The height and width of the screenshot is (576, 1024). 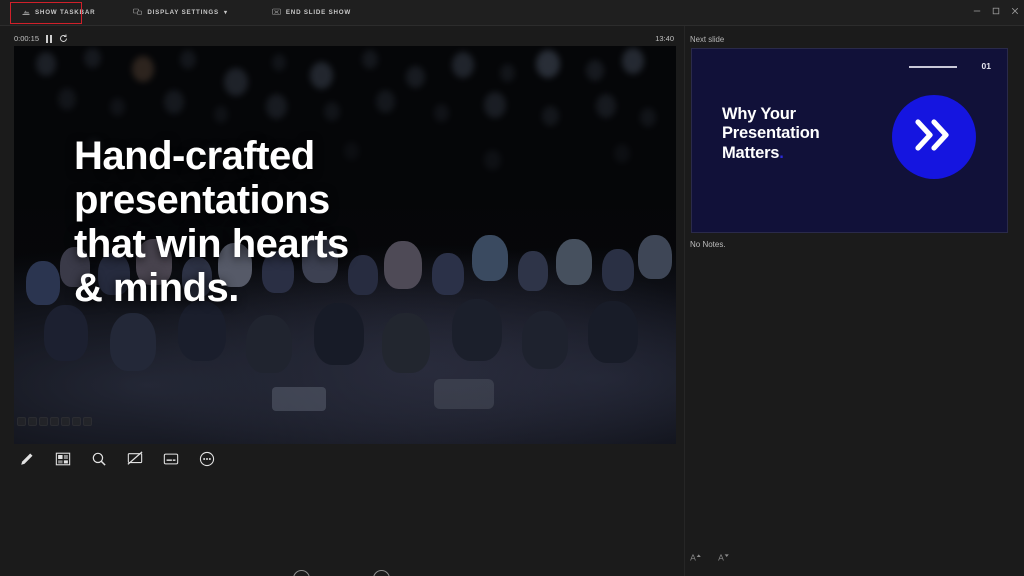 What do you see at coordinates (63, 459) in the screenshot?
I see `all-slides-icon` at bounding box center [63, 459].